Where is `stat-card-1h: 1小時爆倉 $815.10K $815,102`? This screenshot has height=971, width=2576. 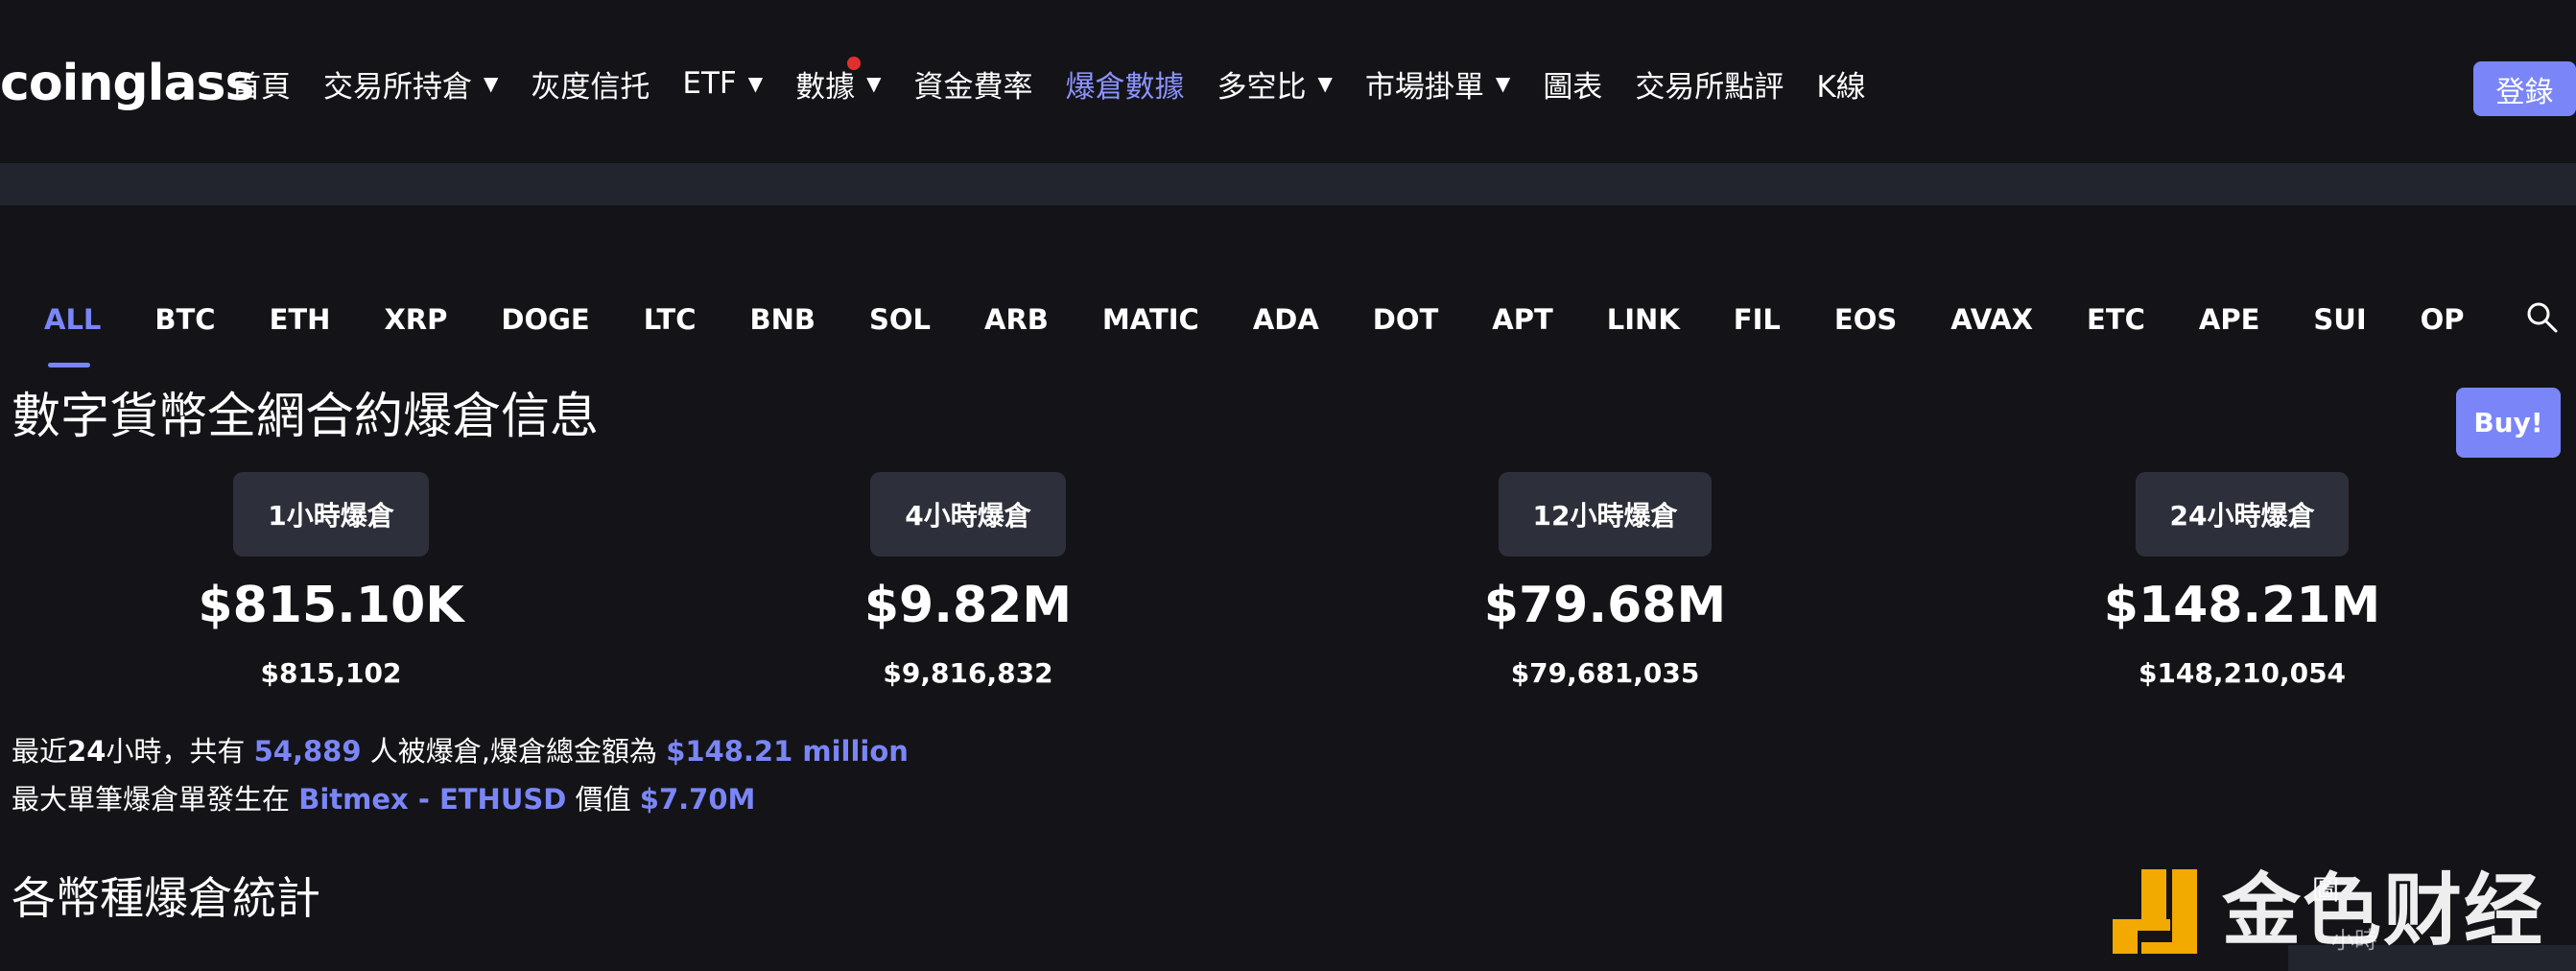
stat-card-1h: 1小時爆倉 $815.10K $815,102 is located at coordinates (331, 582).